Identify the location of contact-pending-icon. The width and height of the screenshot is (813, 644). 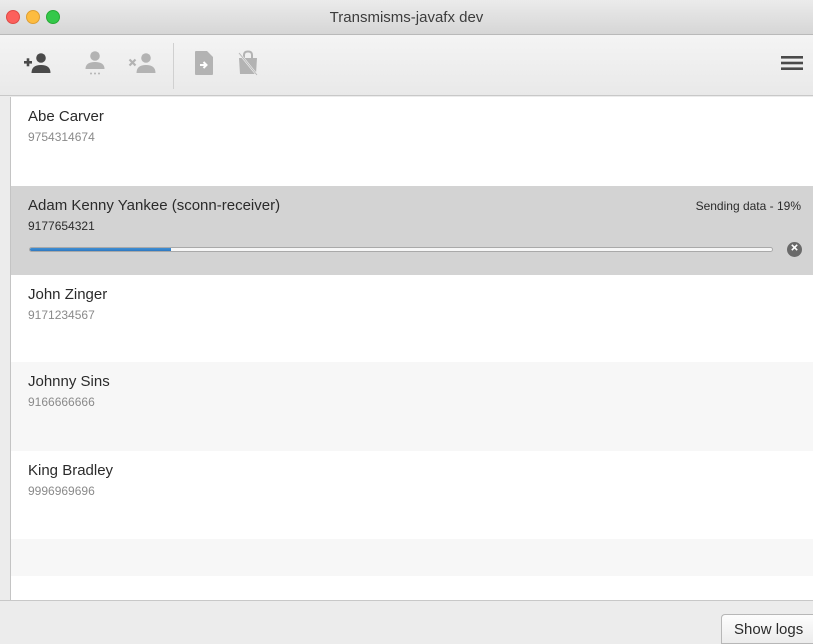
(95, 65).